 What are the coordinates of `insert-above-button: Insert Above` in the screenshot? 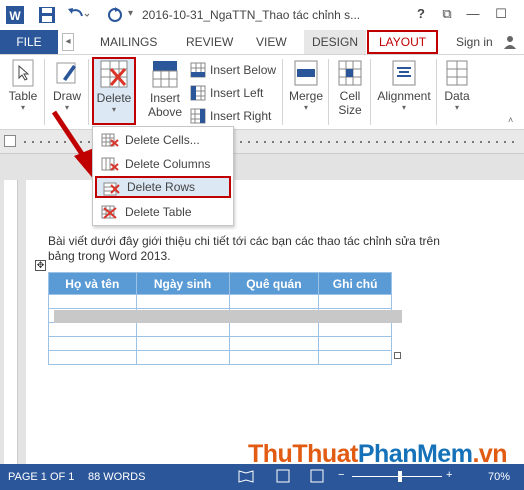 It's located at (165, 89).